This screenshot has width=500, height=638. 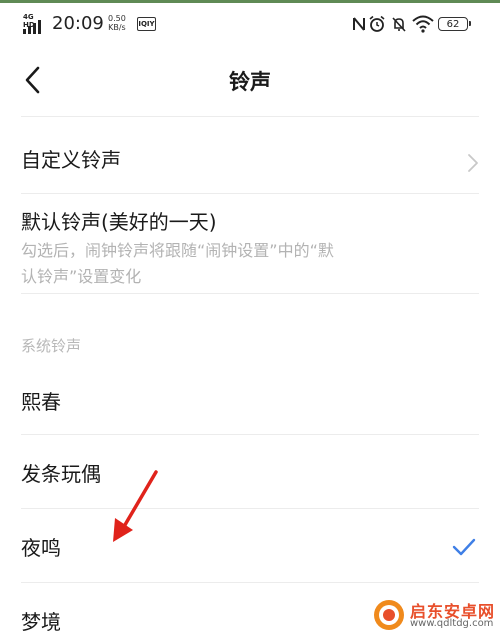 What do you see at coordinates (250, 406) in the screenshot?
I see `ringtone-item-xichun: 熙春` at bounding box center [250, 406].